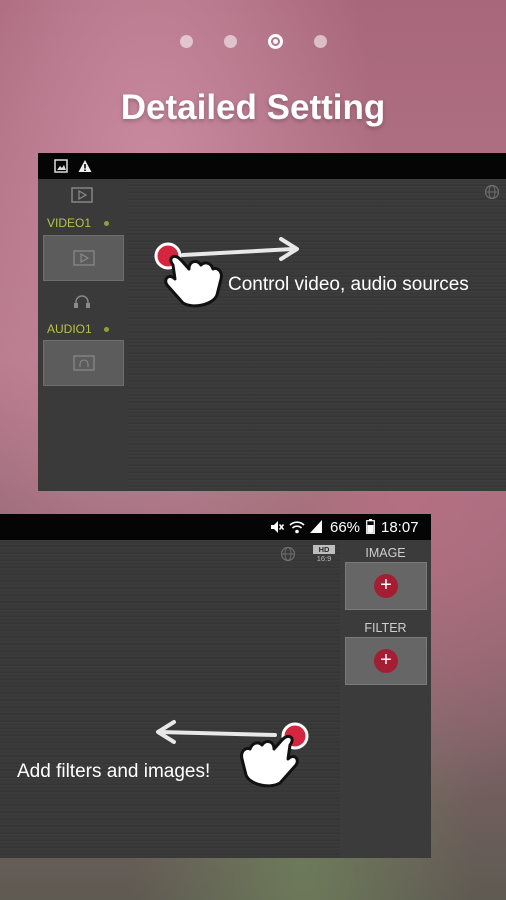 Image resolution: width=506 pixels, height=900 pixels. What do you see at coordinates (69, 329) in the screenshot?
I see `source-label-audio: AUDIO1` at bounding box center [69, 329].